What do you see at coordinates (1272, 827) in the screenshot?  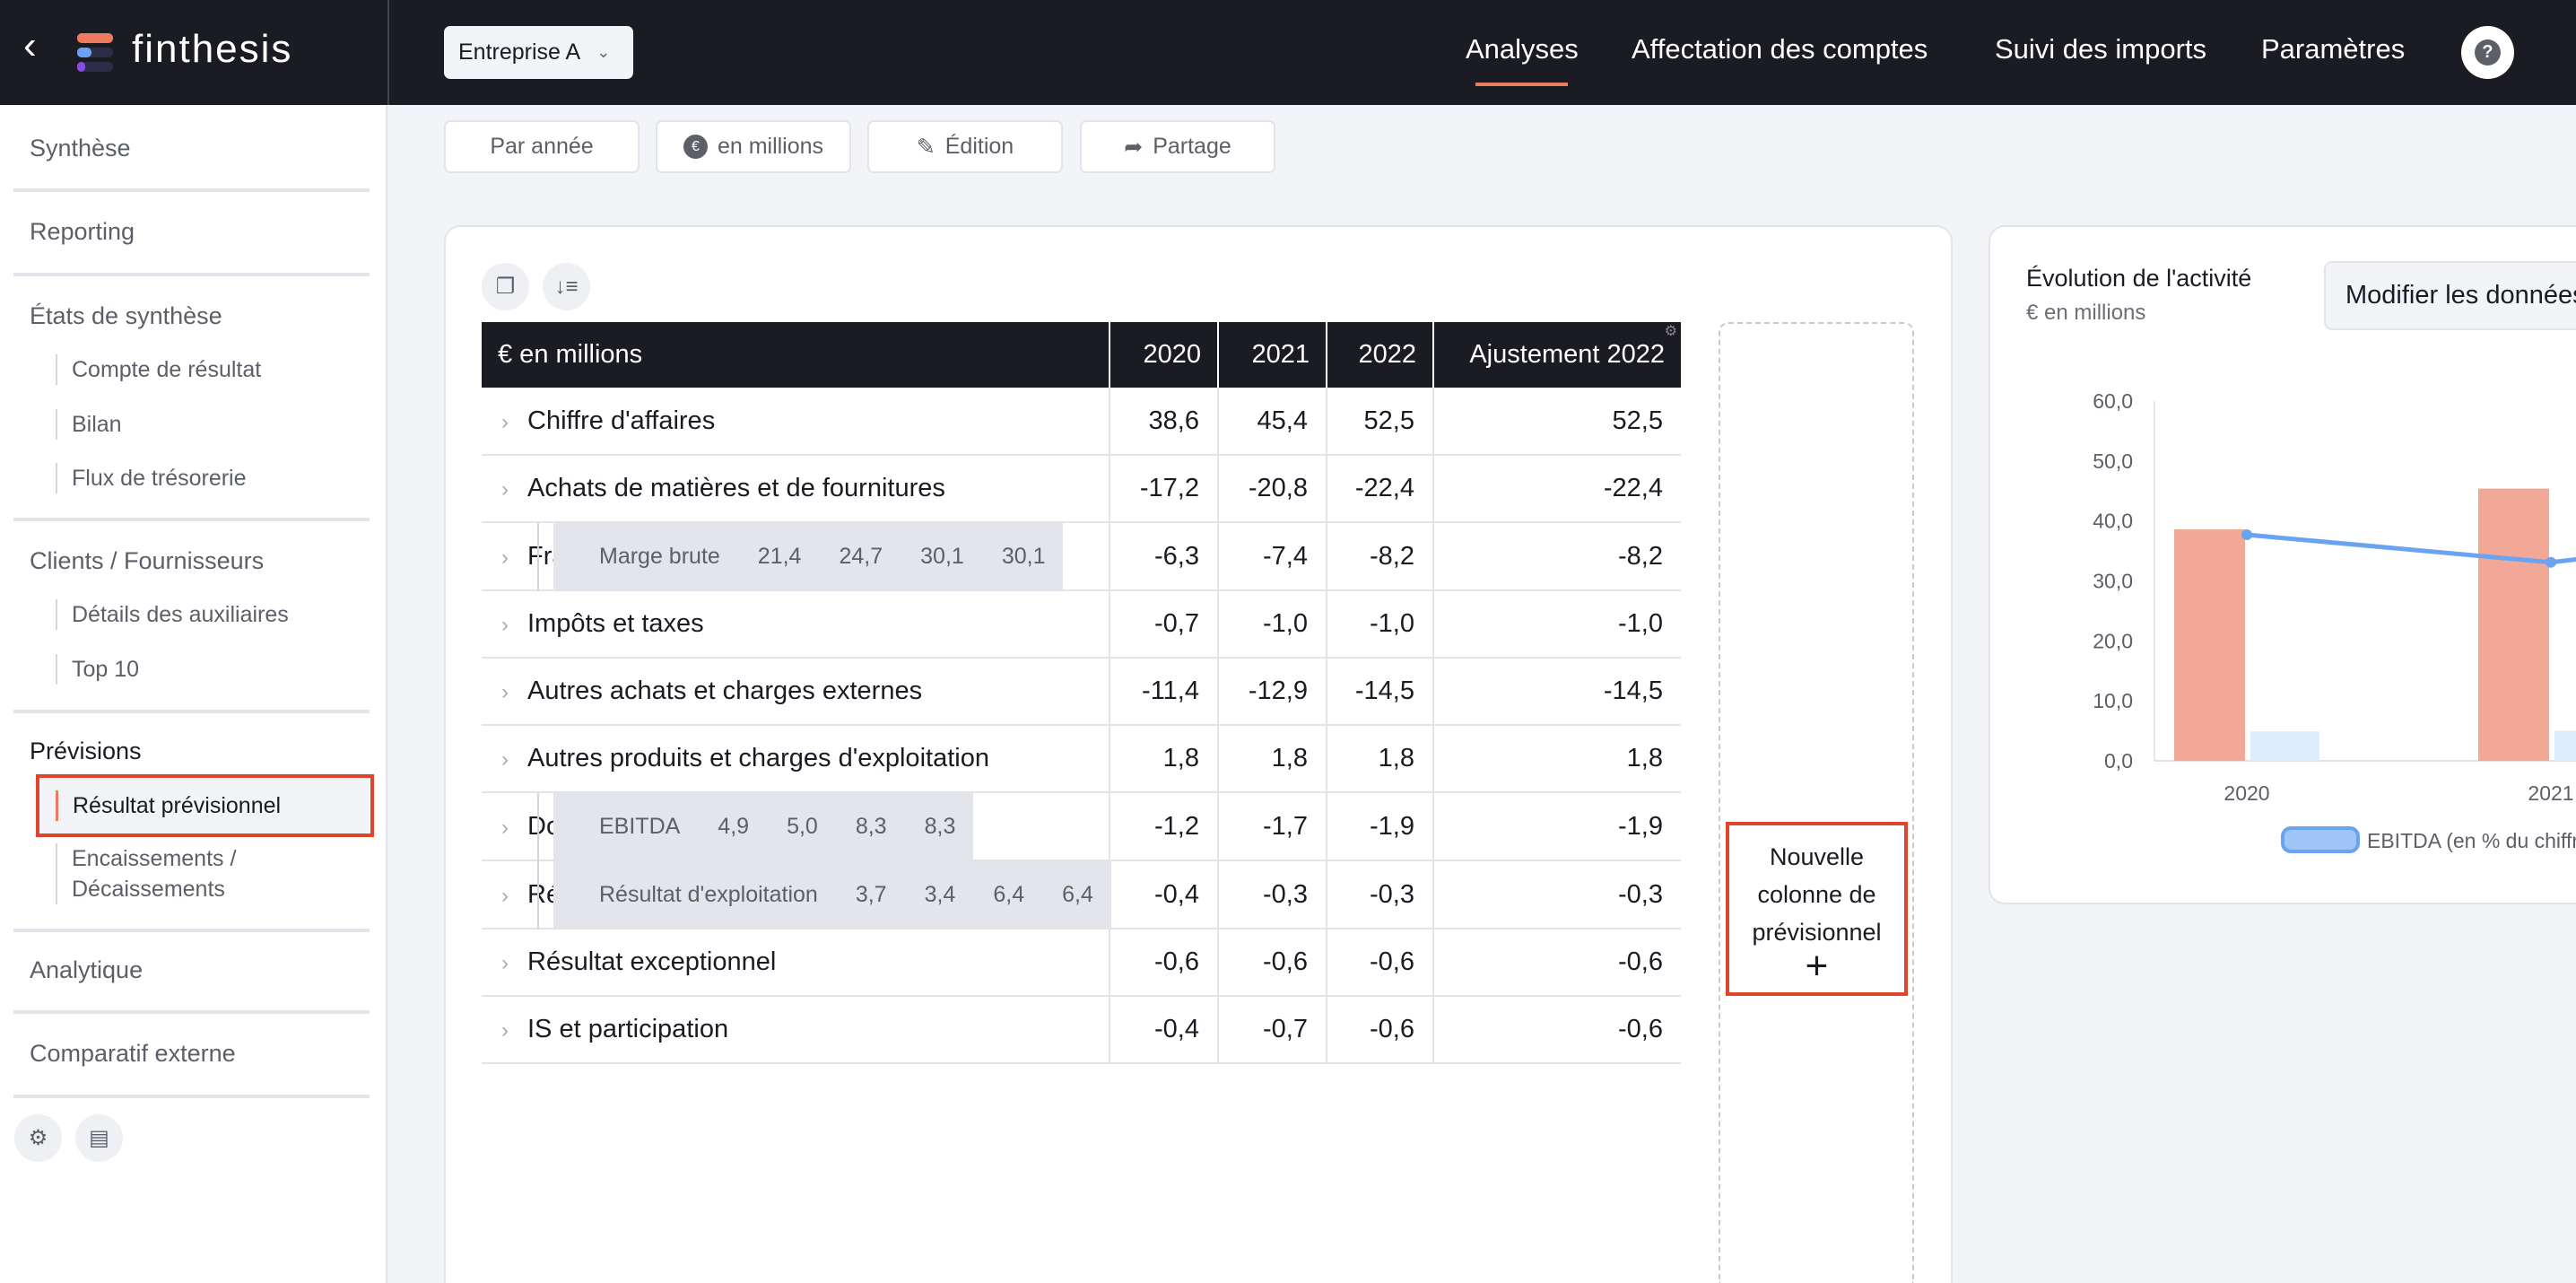 I see `cell-value: -1,7` at bounding box center [1272, 827].